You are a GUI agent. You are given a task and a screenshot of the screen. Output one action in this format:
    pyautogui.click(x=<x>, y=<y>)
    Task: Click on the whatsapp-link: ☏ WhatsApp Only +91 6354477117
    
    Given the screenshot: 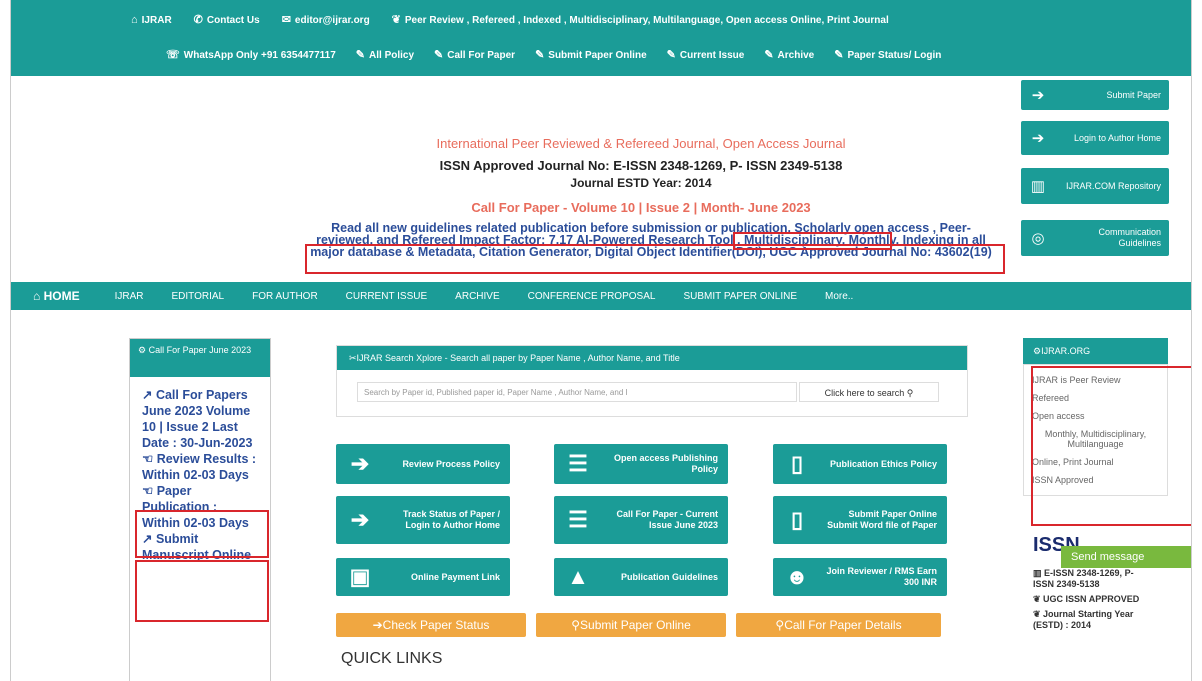 What is the action you would take?
    pyautogui.click(x=251, y=55)
    